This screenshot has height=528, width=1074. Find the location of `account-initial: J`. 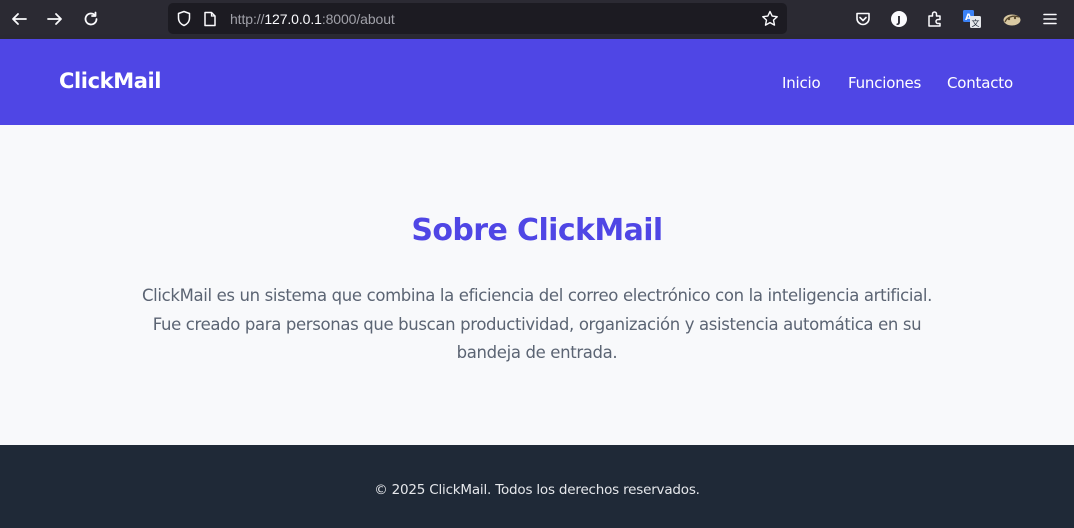

account-initial: J is located at coordinates (898, 20).